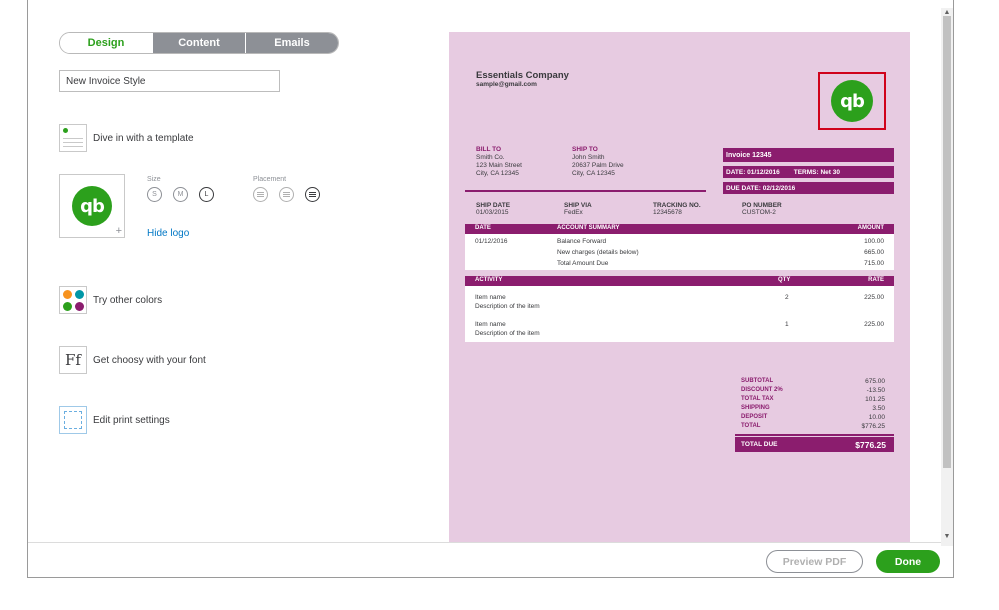  What do you see at coordinates (787, 324) in the screenshot?
I see `cell-qty: 1` at bounding box center [787, 324].